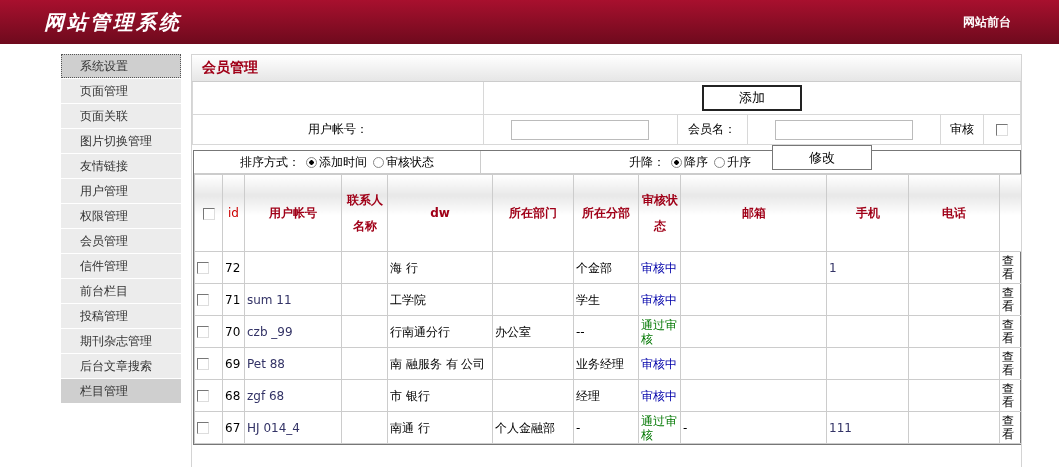 This screenshot has width=1059, height=467. What do you see at coordinates (752, 98) in the screenshot?
I see `add-button: 添加` at bounding box center [752, 98].